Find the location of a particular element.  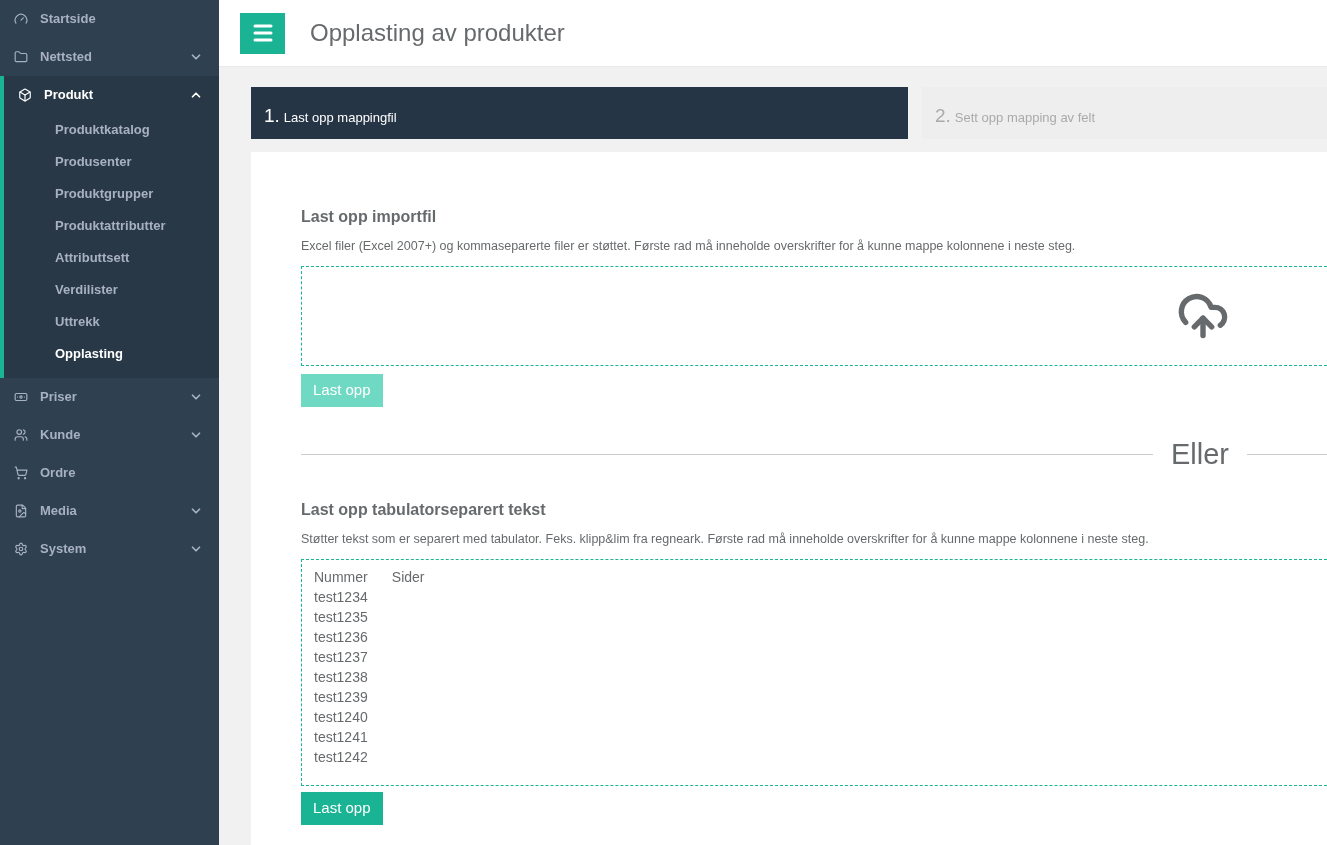

banknote-icon is located at coordinates (21, 397).